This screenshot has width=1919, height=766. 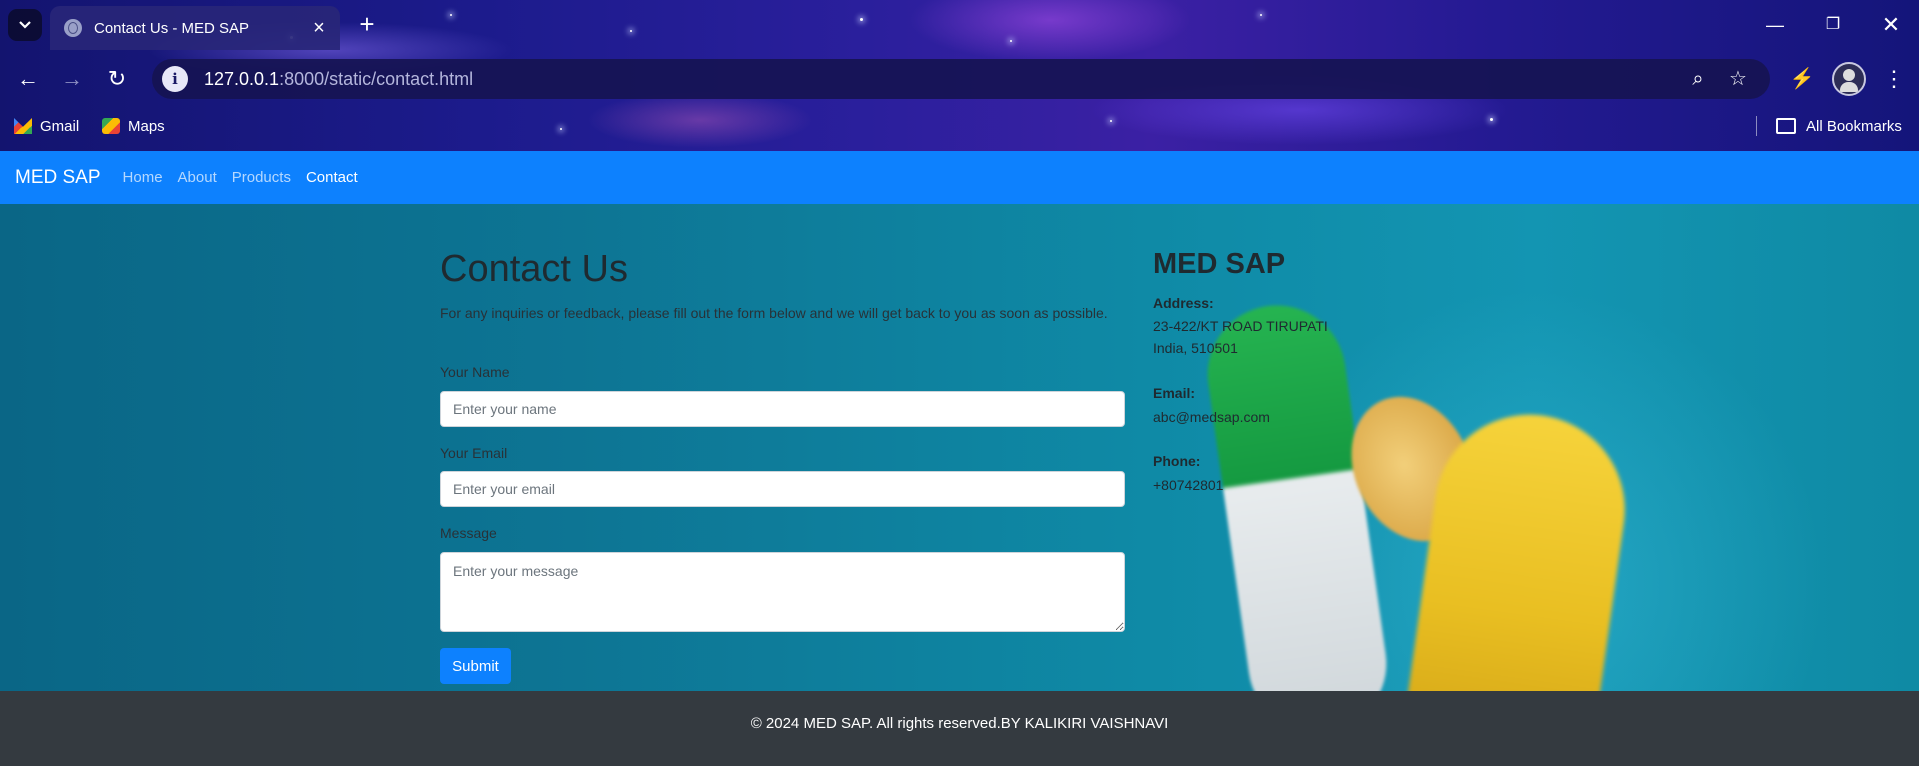 I want to click on restore-icon: ❐, so click(x=1833, y=25).